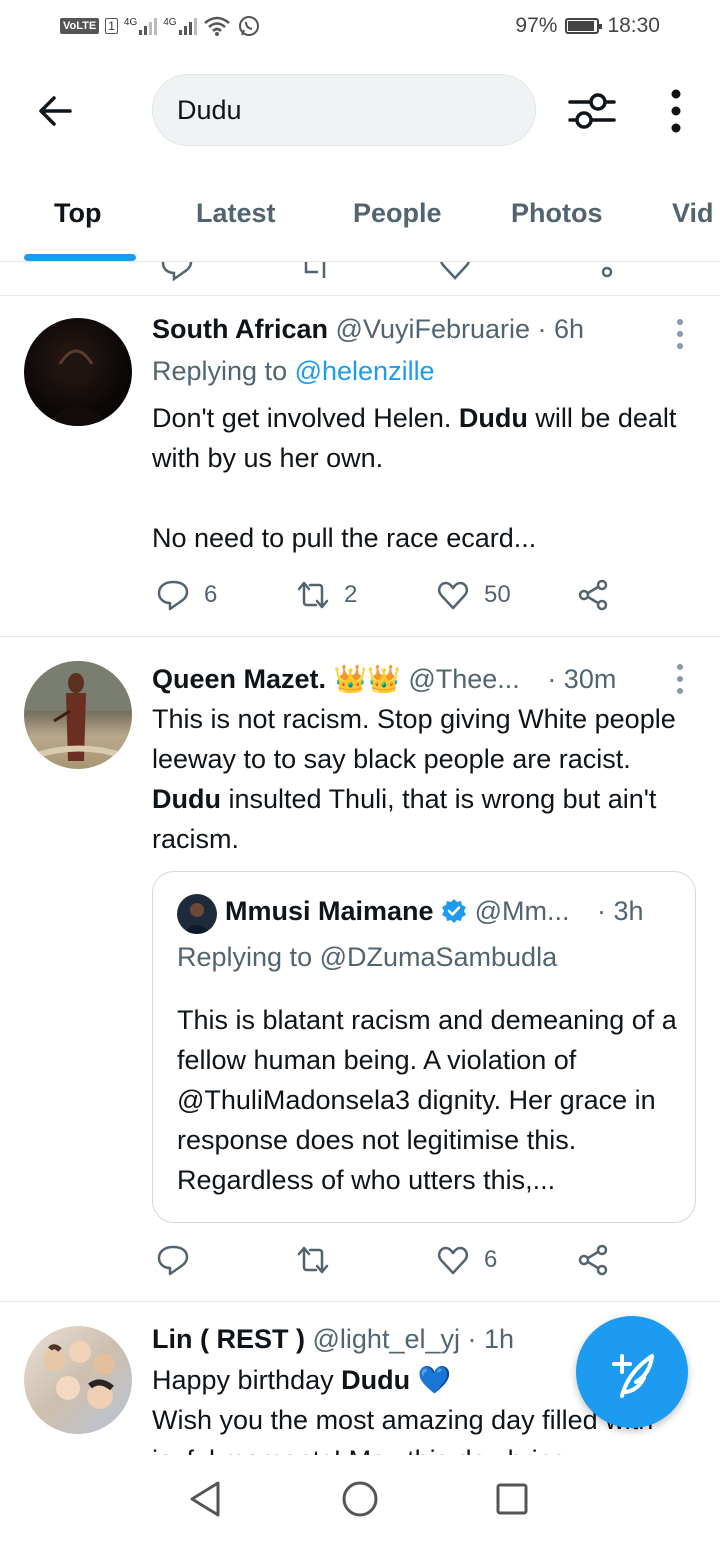 The height and width of the screenshot is (1541, 720). What do you see at coordinates (473, 595) in the screenshot?
I see `like-button: 50` at bounding box center [473, 595].